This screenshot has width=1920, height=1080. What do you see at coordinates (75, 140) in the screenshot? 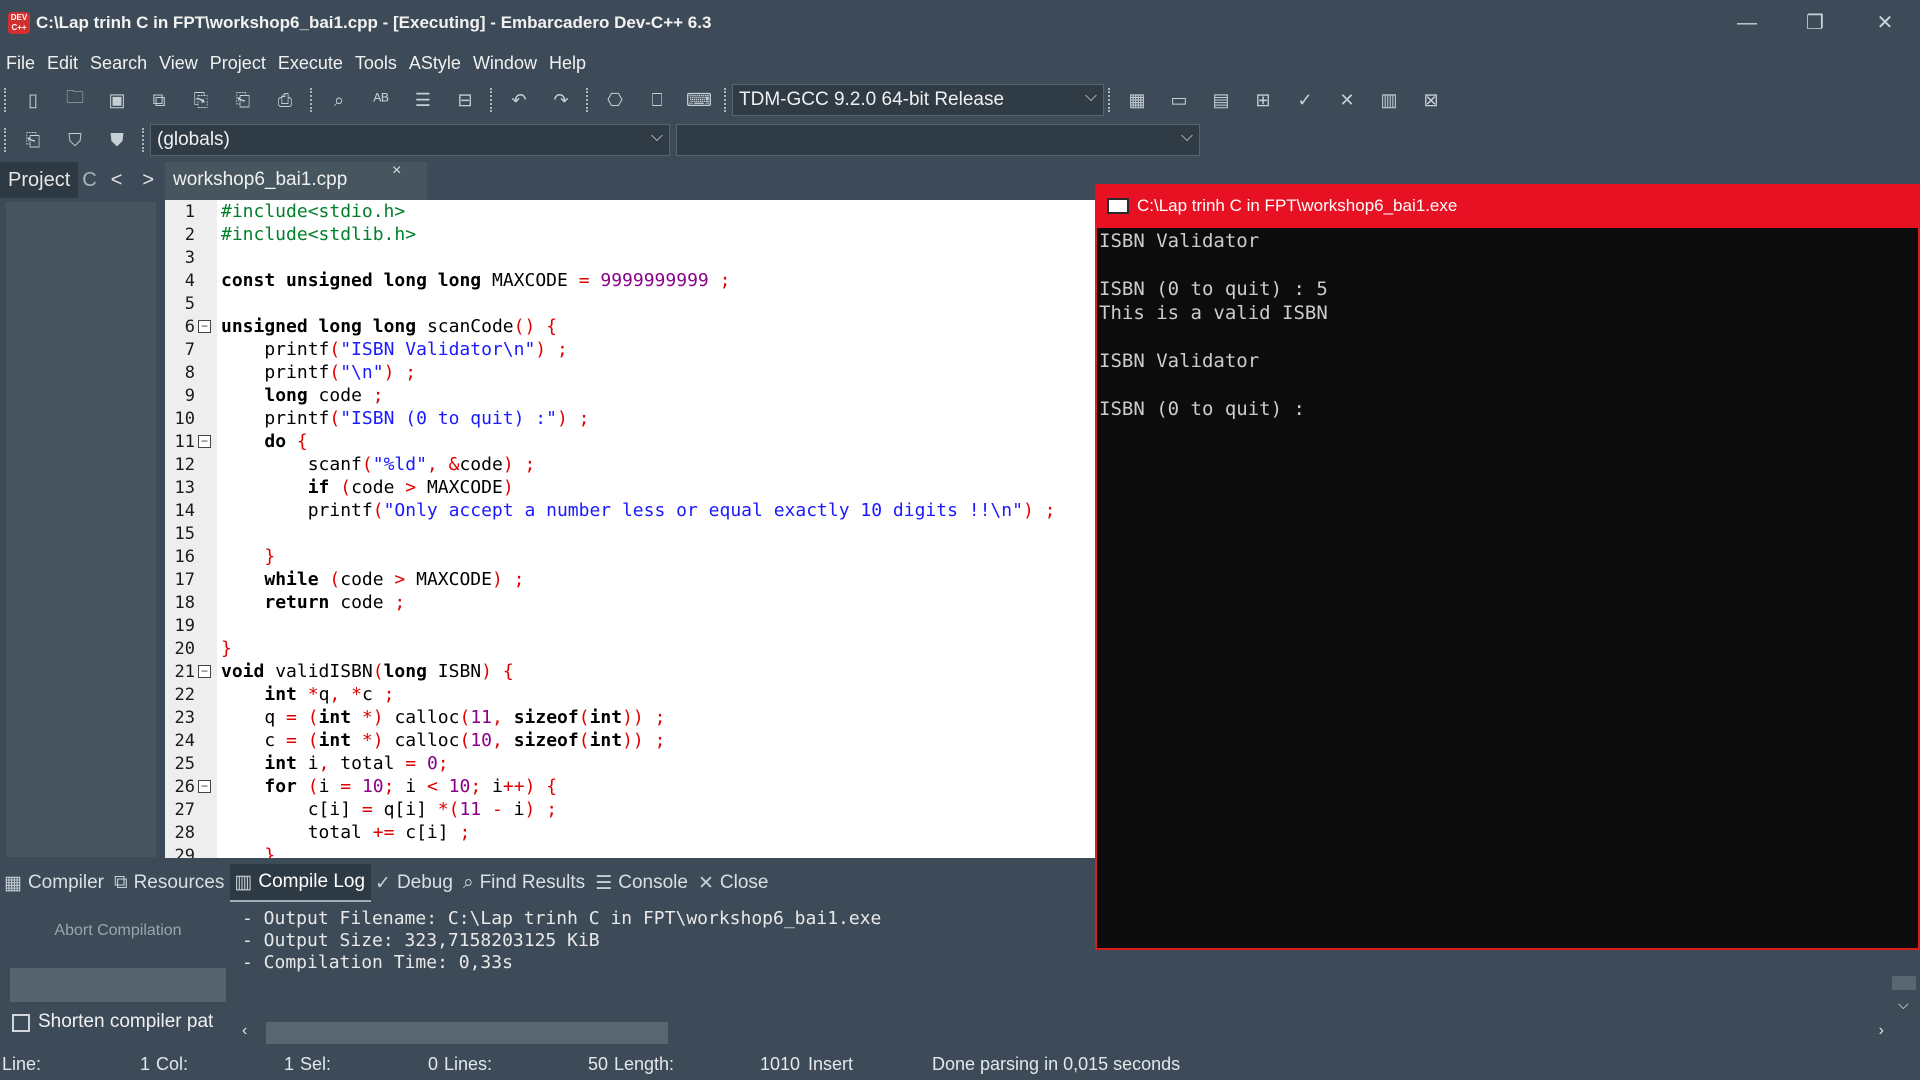
I see `bookmark-icon: ⛉` at bounding box center [75, 140].